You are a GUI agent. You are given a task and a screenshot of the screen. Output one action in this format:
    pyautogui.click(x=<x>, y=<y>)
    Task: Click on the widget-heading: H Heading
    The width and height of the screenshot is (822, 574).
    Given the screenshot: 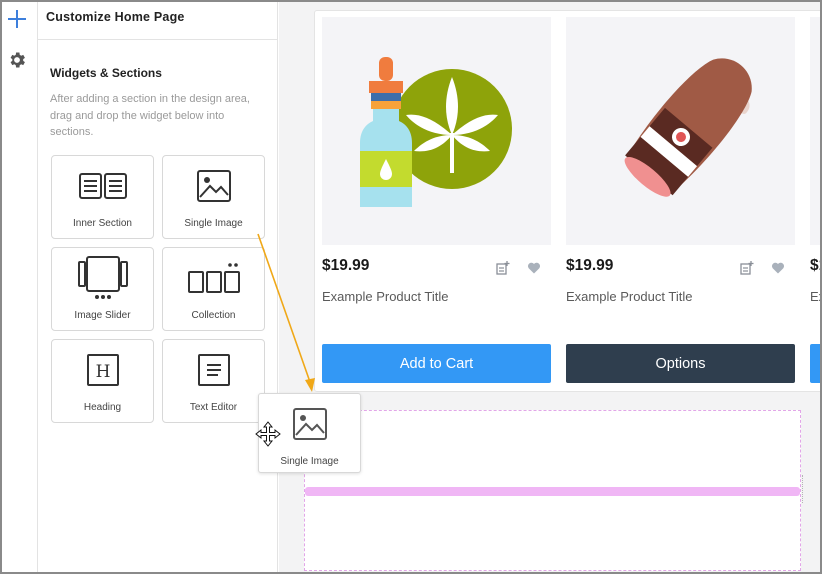 What is the action you would take?
    pyautogui.click(x=102, y=381)
    